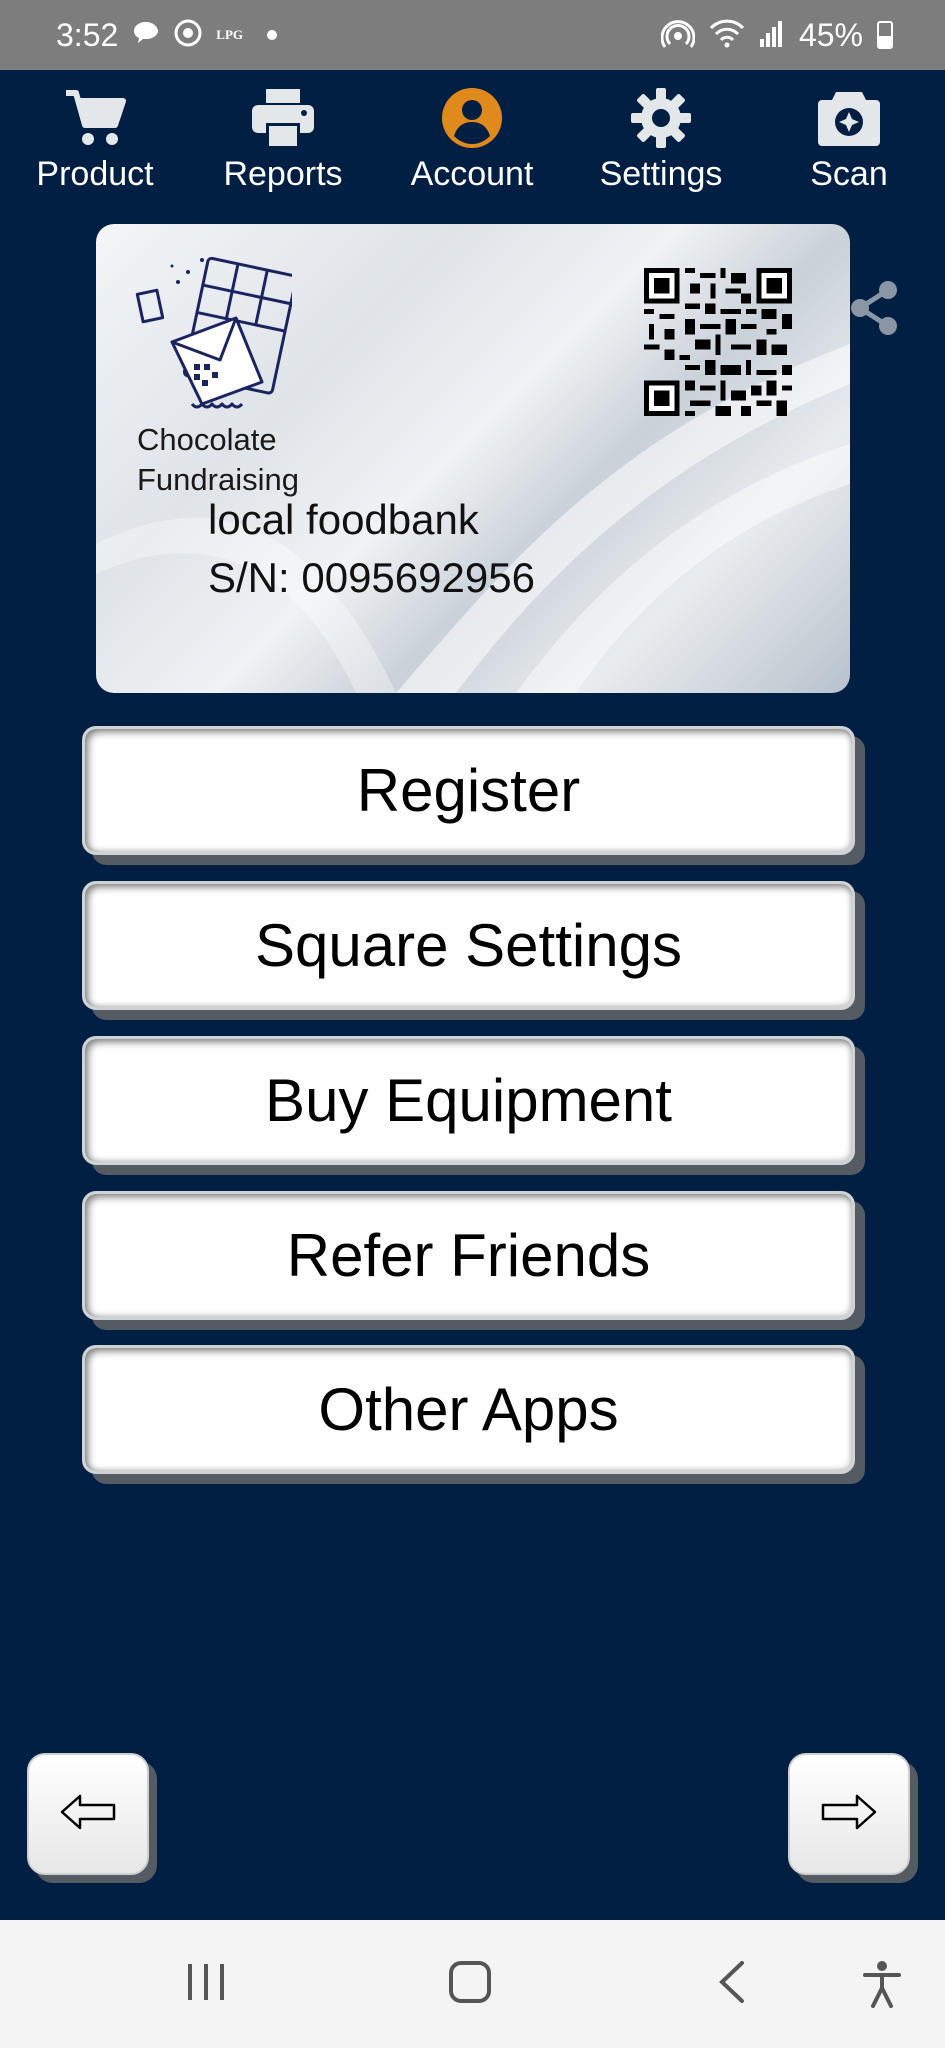 The image size is (945, 2048). I want to click on arrow-right-icon, so click(849, 1814).